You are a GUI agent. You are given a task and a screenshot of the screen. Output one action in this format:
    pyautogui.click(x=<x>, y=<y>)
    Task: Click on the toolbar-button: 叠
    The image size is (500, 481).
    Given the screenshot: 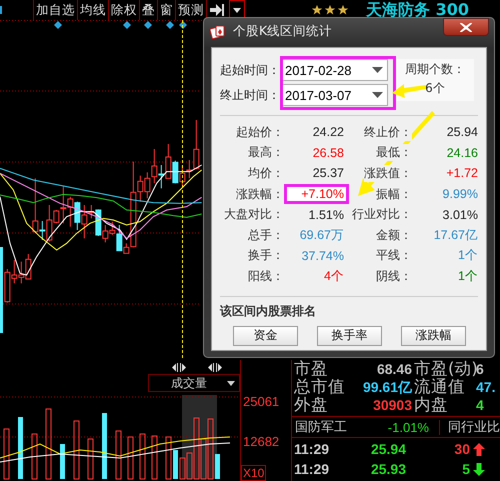 What is the action you would take?
    pyautogui.click(x=148, y=10)
    